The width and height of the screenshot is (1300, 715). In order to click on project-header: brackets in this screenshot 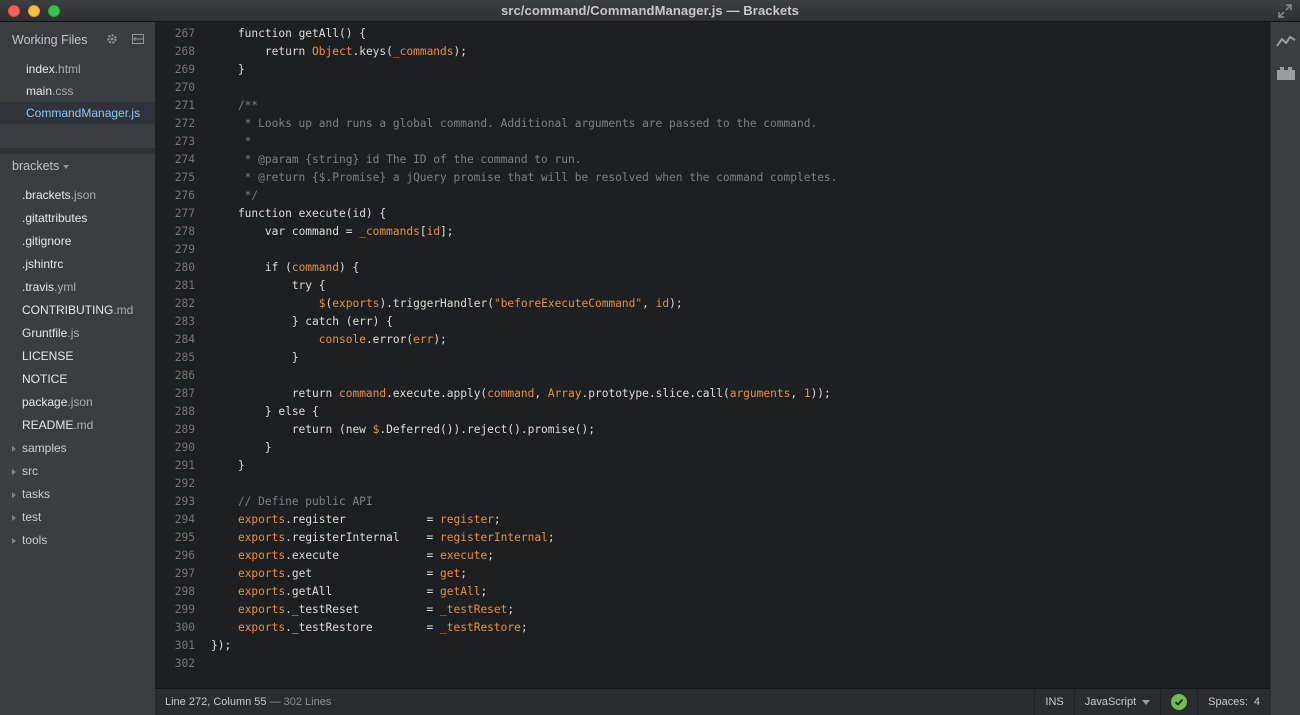, I will do `click(41, 166)`.